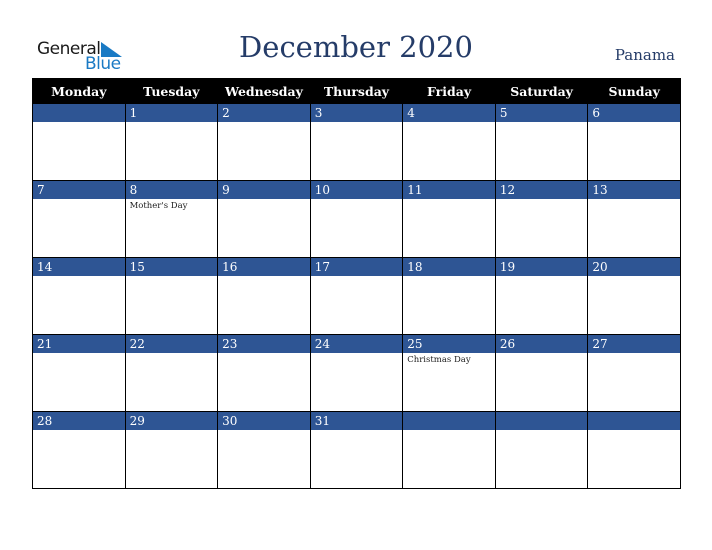 This screenshot has width=712, height=550. What do you see at coordinates (541, 190) in the screenshot?
I see `day-number: 12` at bounding box center [541, 190].